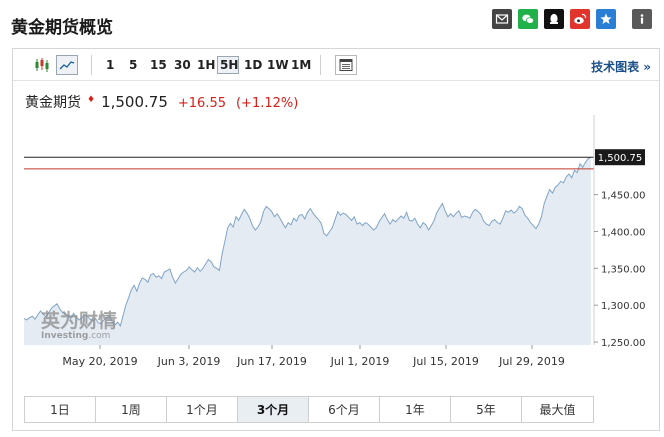 This screenshot has height=437, width=664. I want to click on y-tick-label: 1,350.00, so click(623, 269).